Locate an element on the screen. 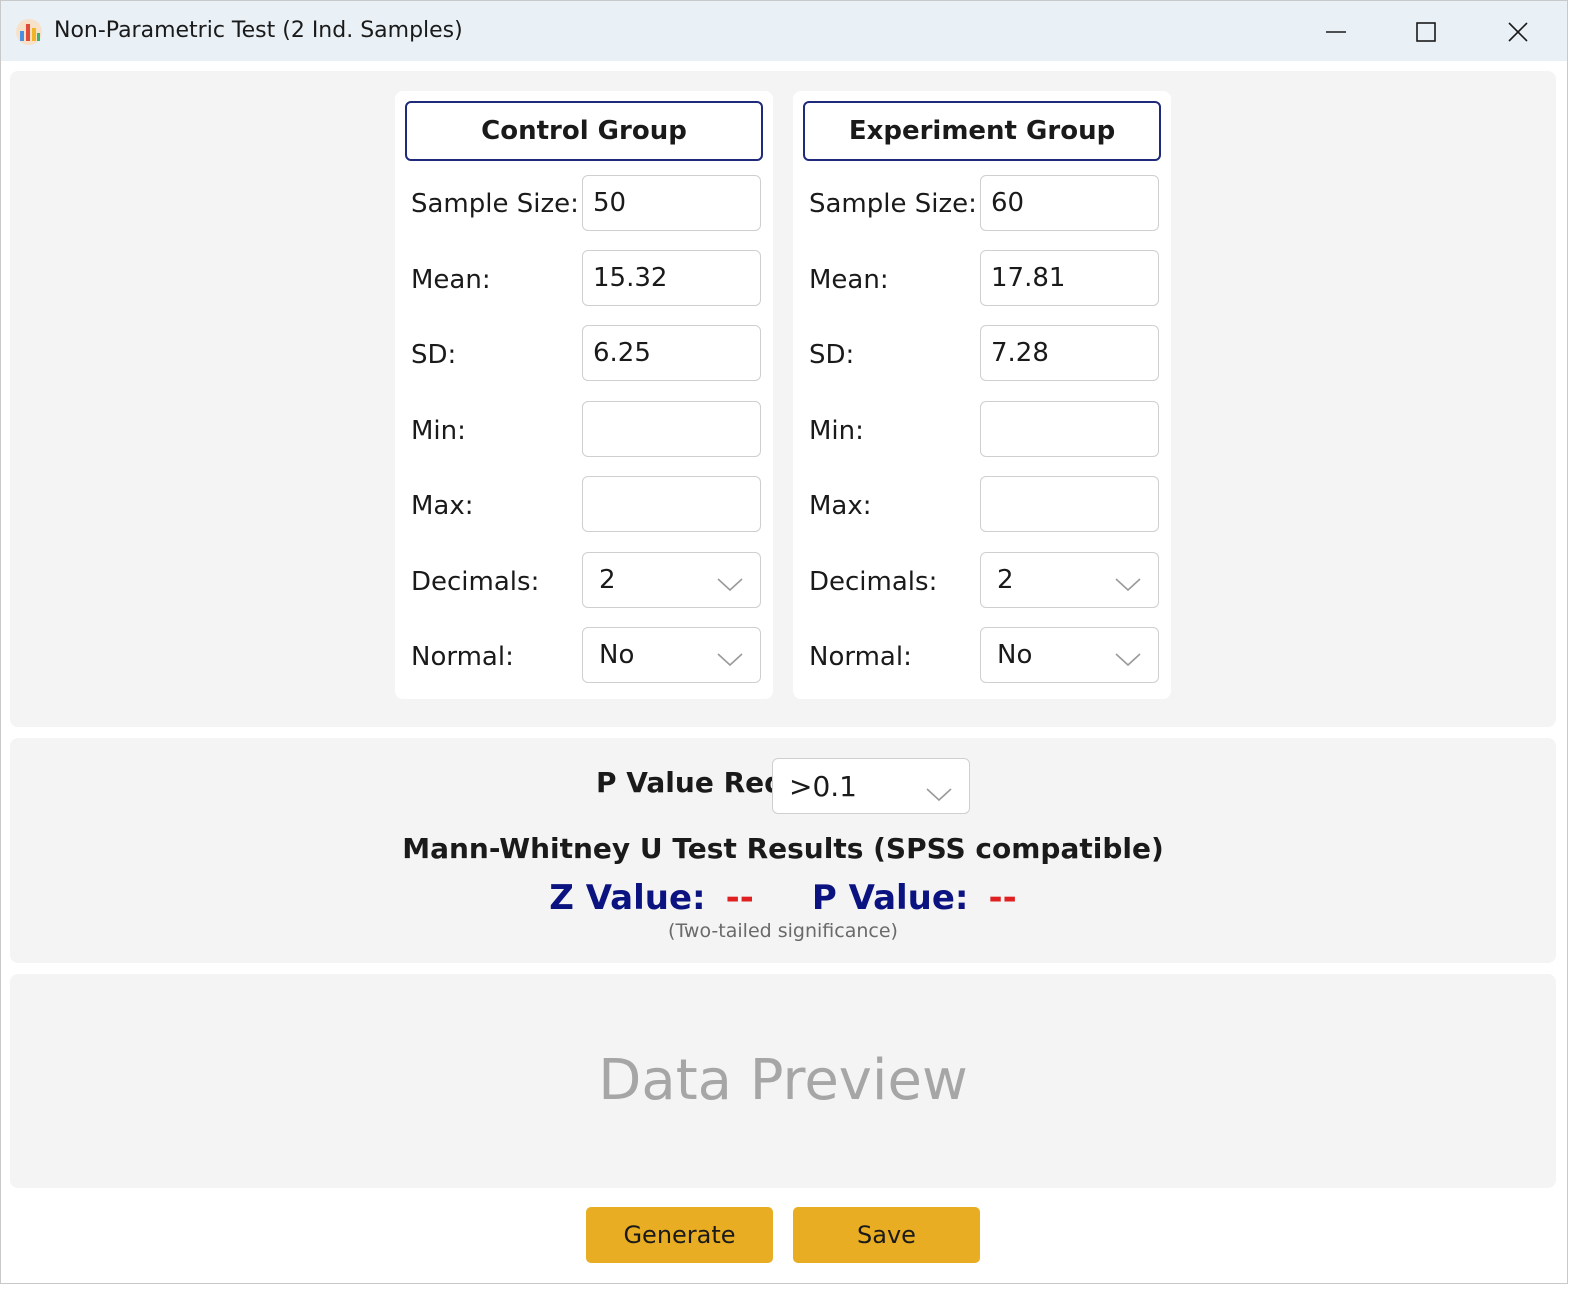  experiment-decimals-select: 2 is located at coordinates (1069, 580).